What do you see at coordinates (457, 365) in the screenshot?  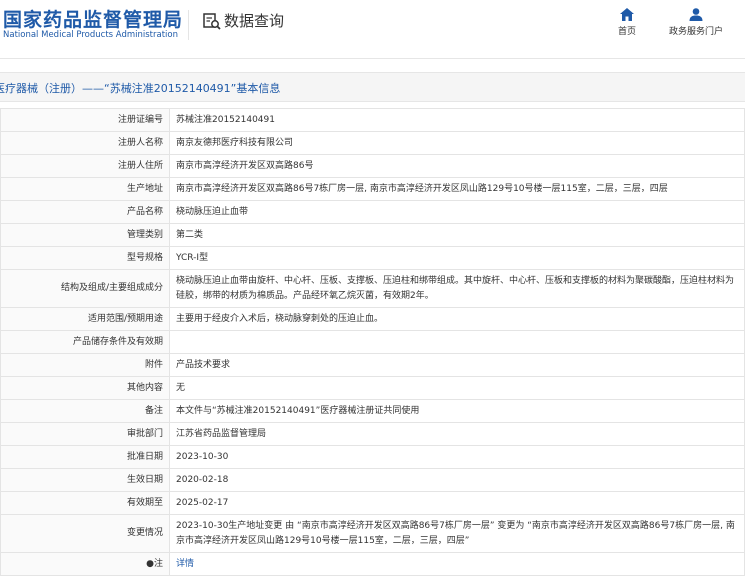 I see `row-value: 产品技术要求` at bounding box center [457, 365].